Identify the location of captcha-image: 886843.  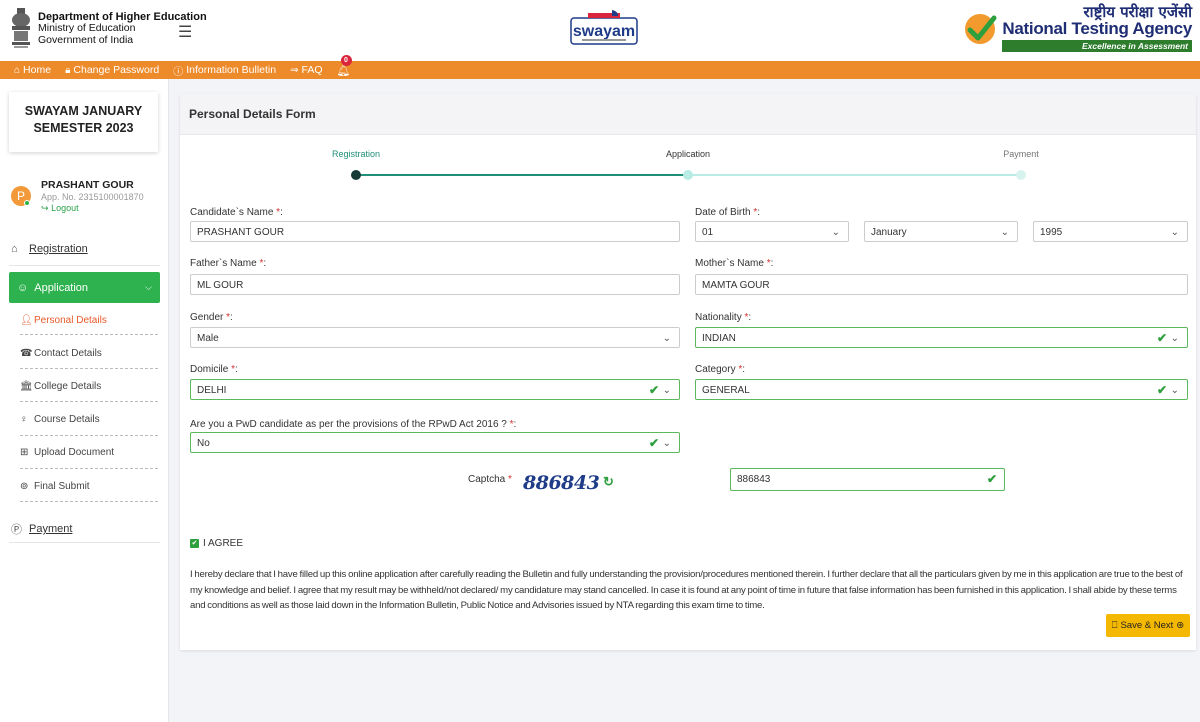
(561, 484).